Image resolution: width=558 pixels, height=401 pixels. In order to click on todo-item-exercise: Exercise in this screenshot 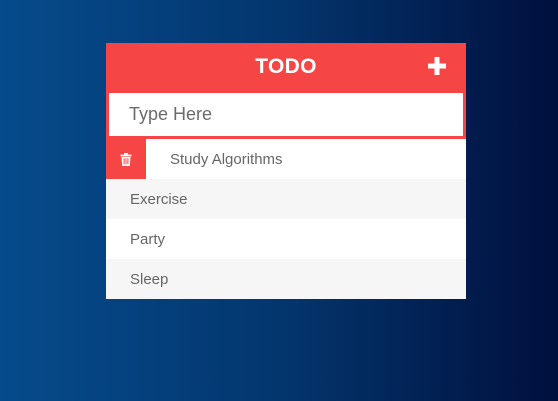, I will do `click(286, 199)`.